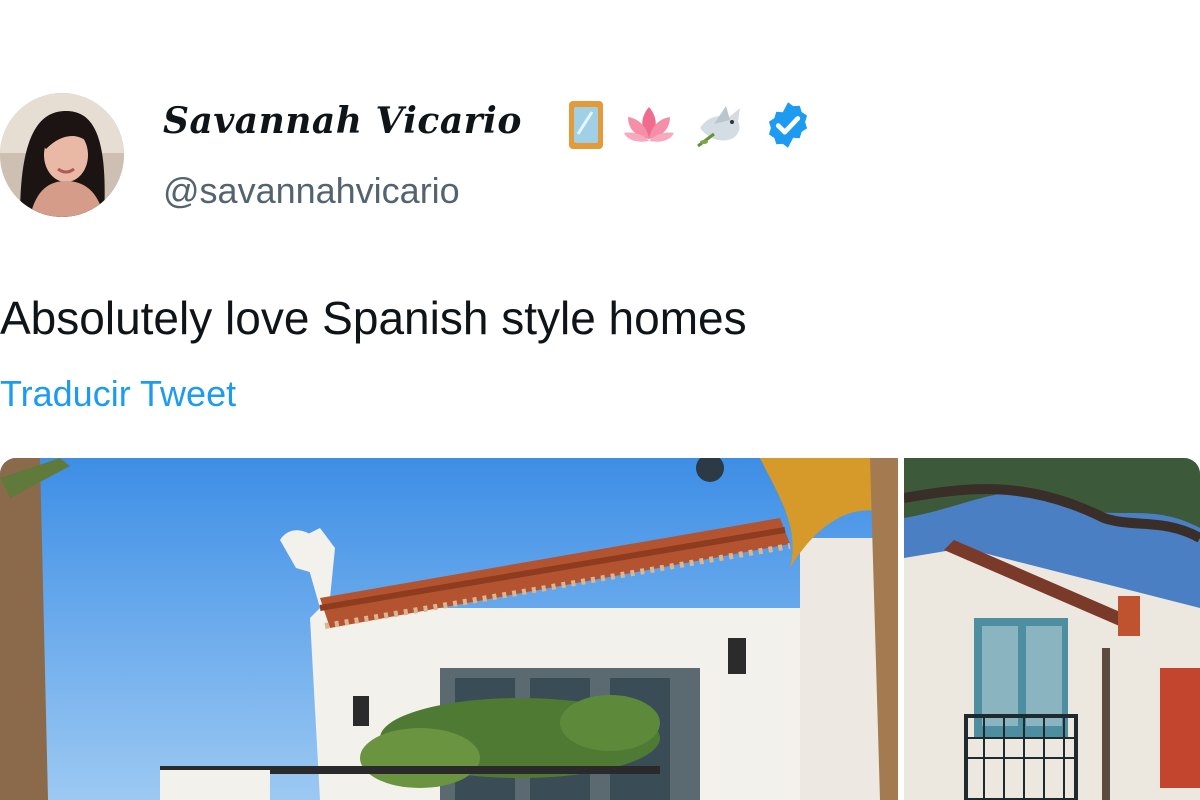 The width and height of the screenshot is (1200, 800). Describe the element at coordinates (311, 191) in the screenshot. I see `author-handle: @savannahvicario` at that location.